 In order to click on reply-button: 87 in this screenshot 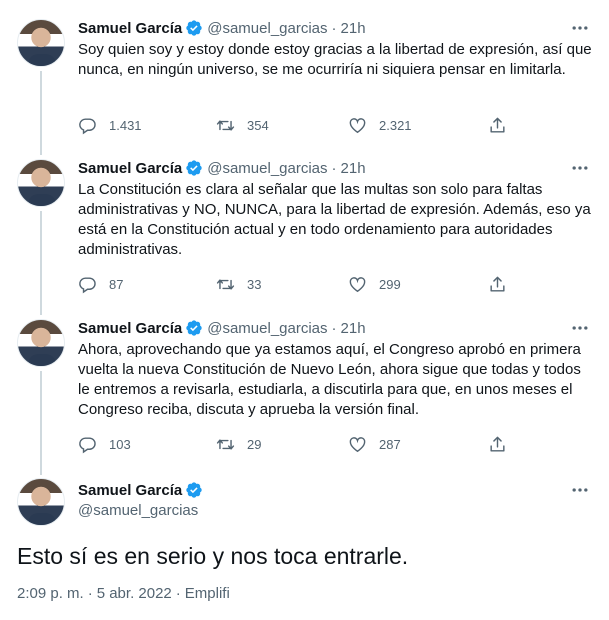, I will do `click(100, 284)`.